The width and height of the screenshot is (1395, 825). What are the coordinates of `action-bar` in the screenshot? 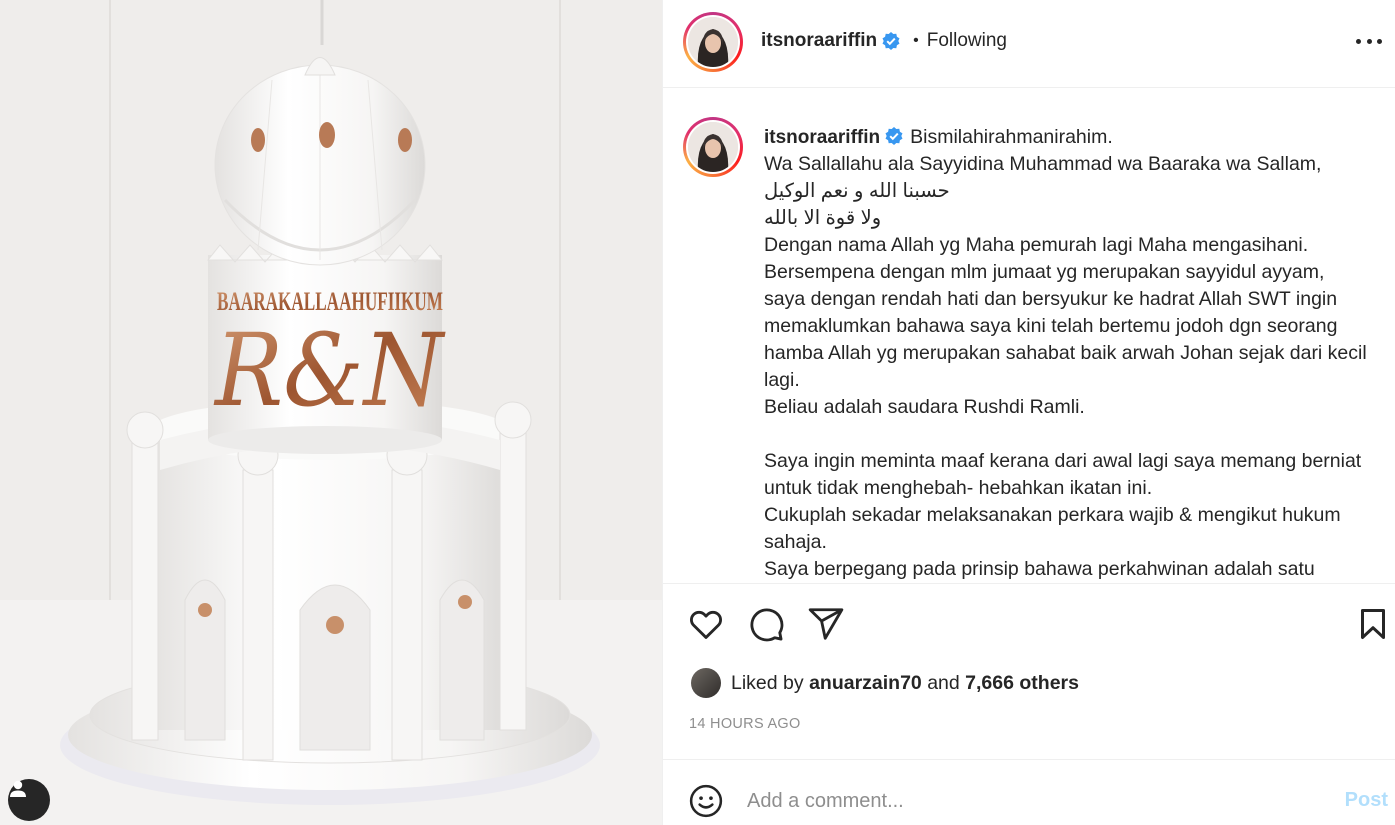 It's located at (1029, 624).